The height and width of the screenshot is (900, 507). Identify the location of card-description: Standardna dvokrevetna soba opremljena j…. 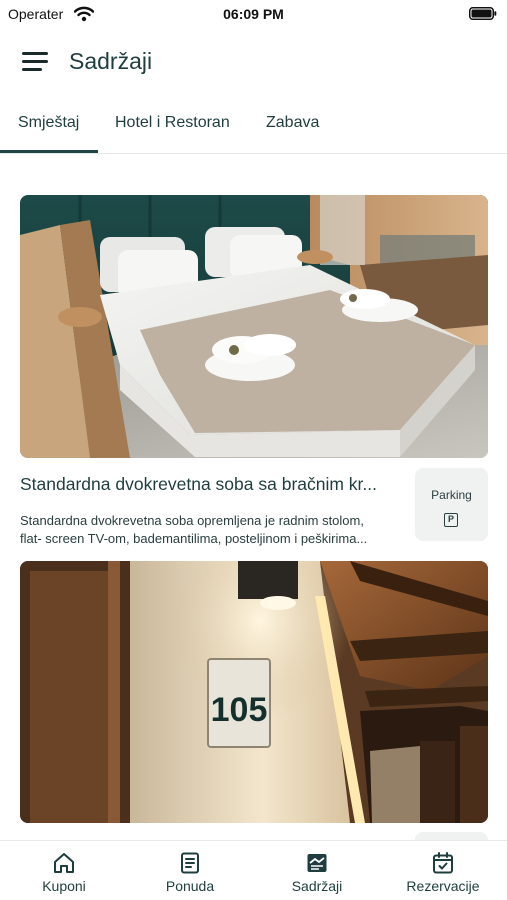
(214, 530).